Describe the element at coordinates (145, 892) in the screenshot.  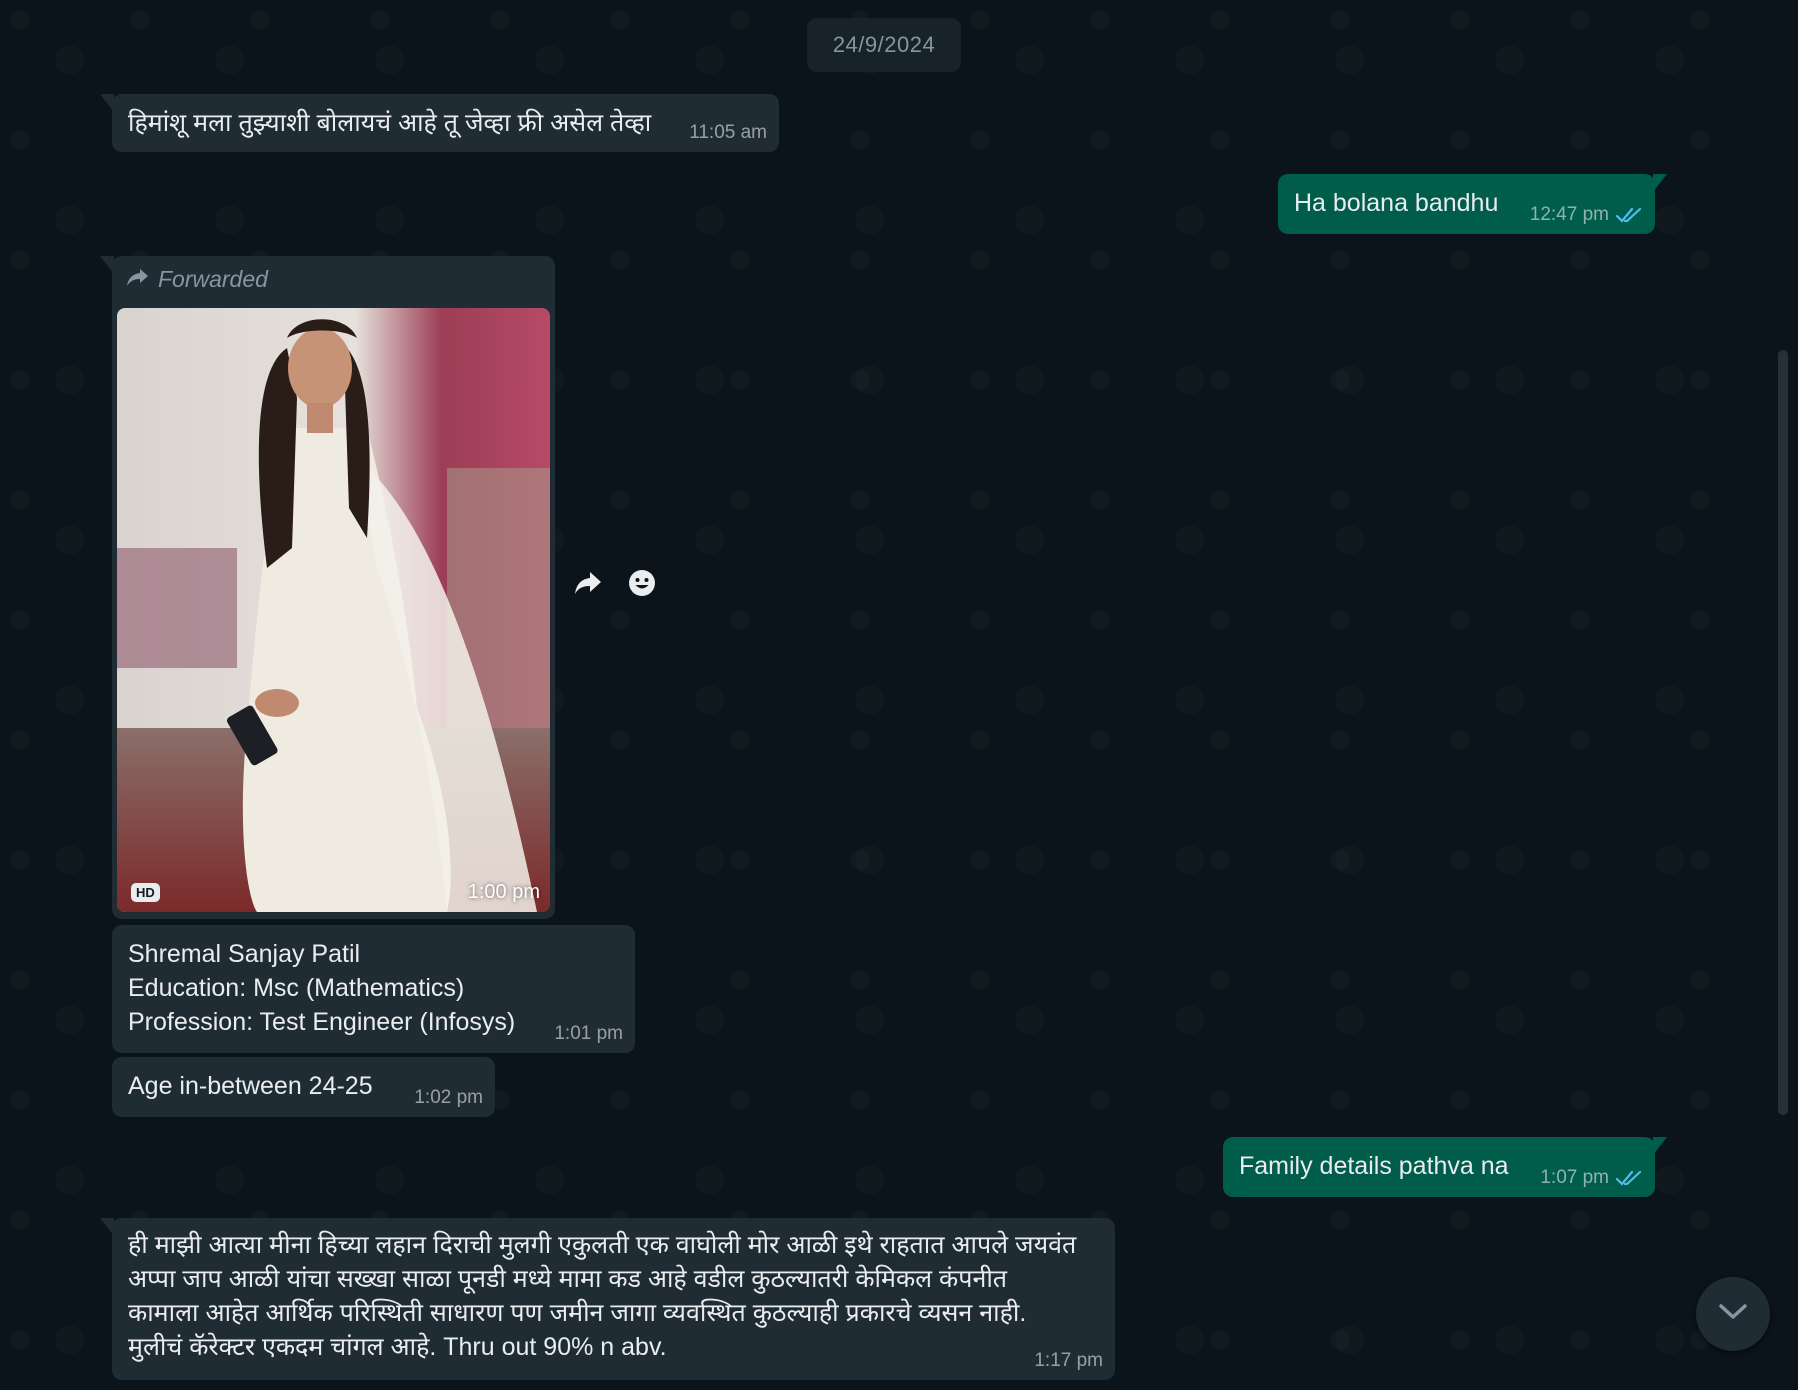
I see `hd-badge: HD` at that location.